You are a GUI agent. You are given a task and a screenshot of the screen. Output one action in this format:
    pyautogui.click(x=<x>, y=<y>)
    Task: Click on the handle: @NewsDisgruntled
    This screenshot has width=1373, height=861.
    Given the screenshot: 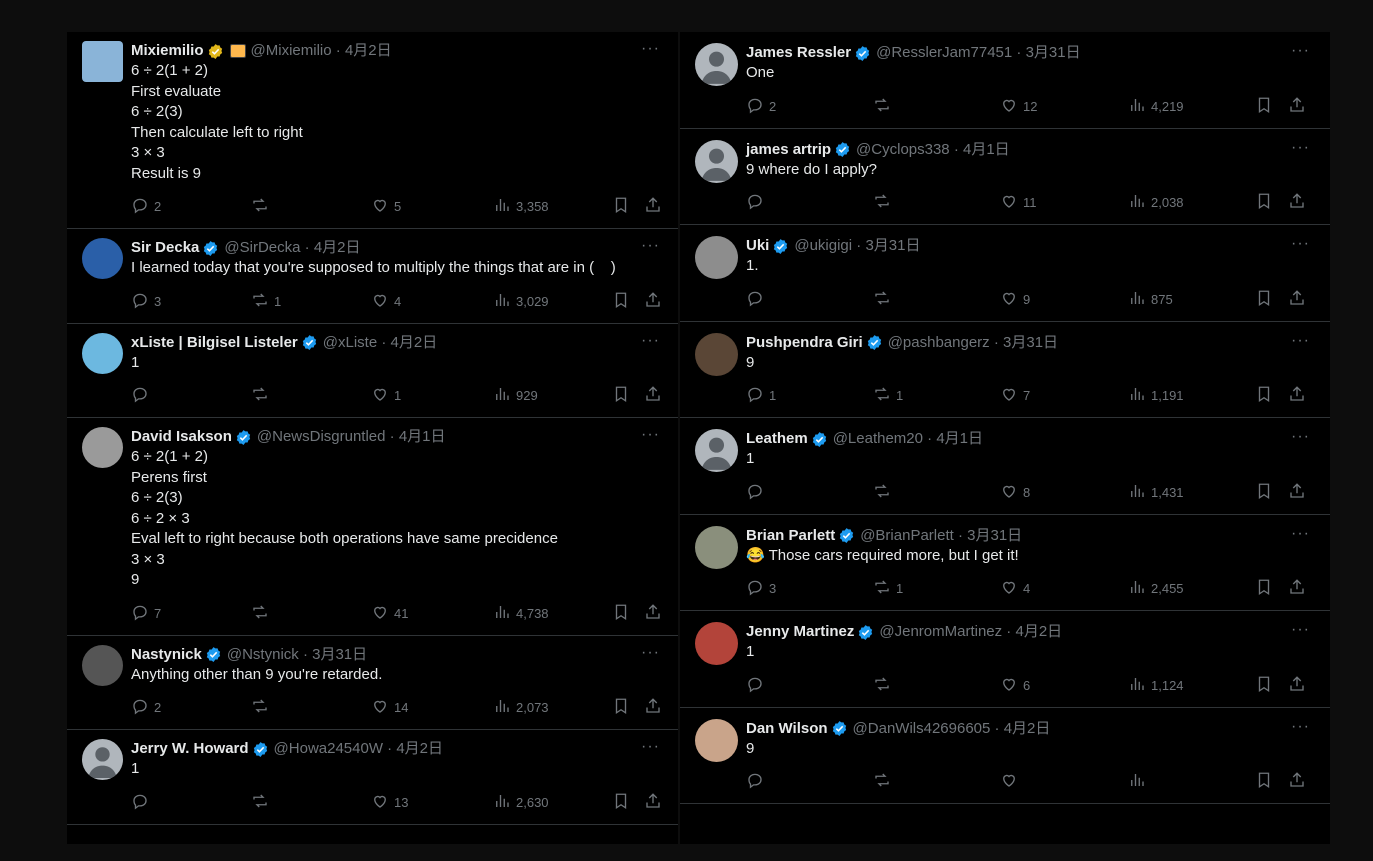 What is the action you would take?
    pyautogui.click(x=321, y=436)
    